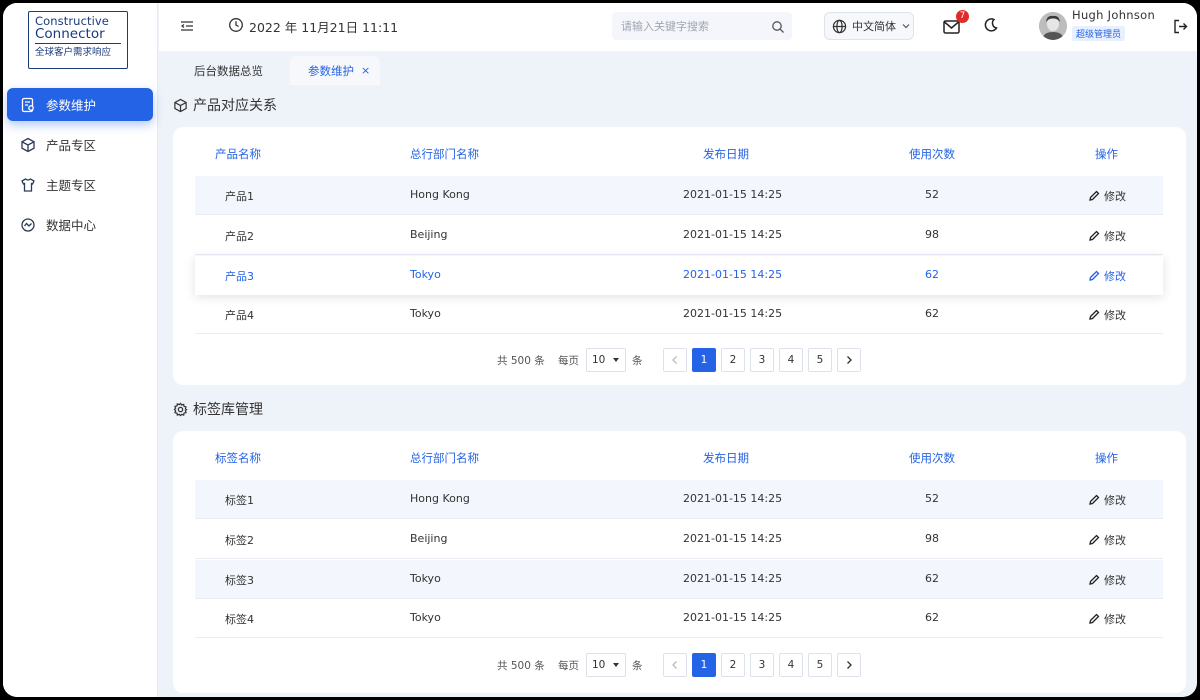 This screenshot has width=1200, height=700. I want to click on table-header: 标签名称 总行部门名称 发布日期 使用次数 操作, so click(679, 460).